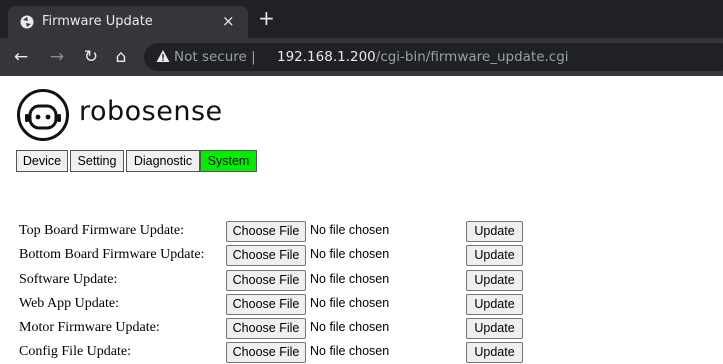 The height and width of the screenshot is (364, 723). I want to click on row-label: Bottom Board Firmware Update:, so click(112, 254).